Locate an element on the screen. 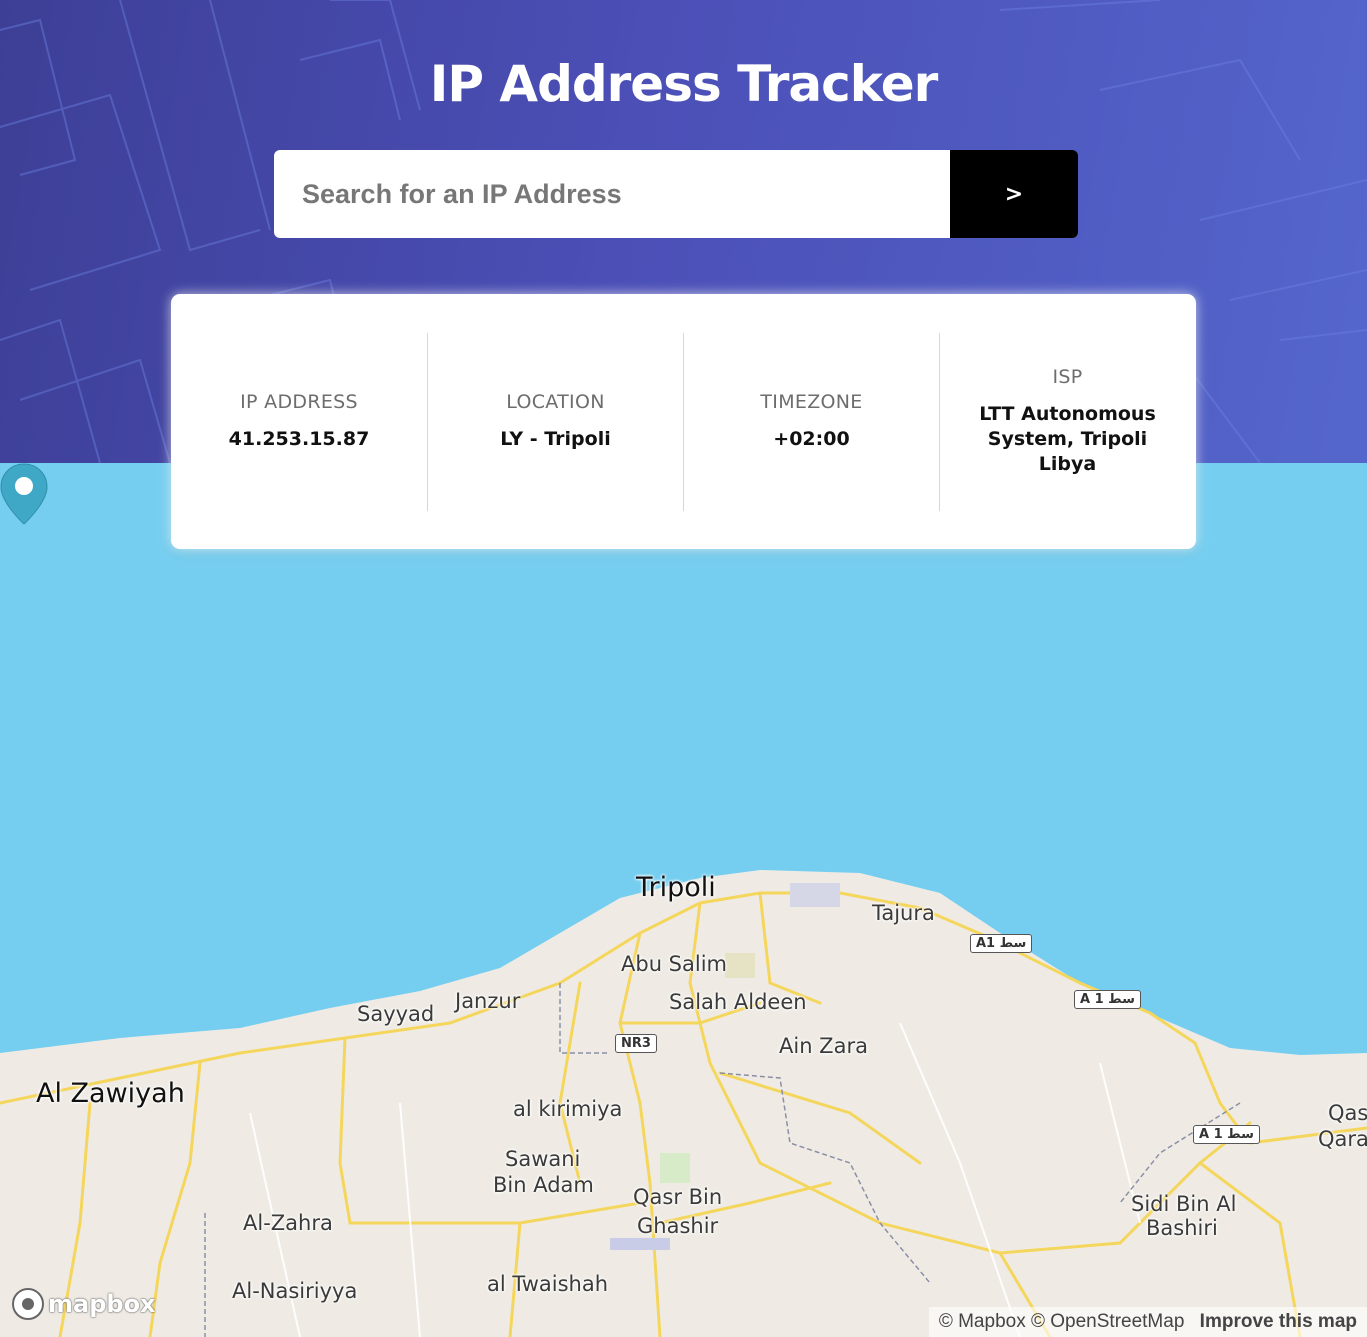 The image size is (1367, 1337). stat-label: TIMEZONE is located at coordinates (811, 402).